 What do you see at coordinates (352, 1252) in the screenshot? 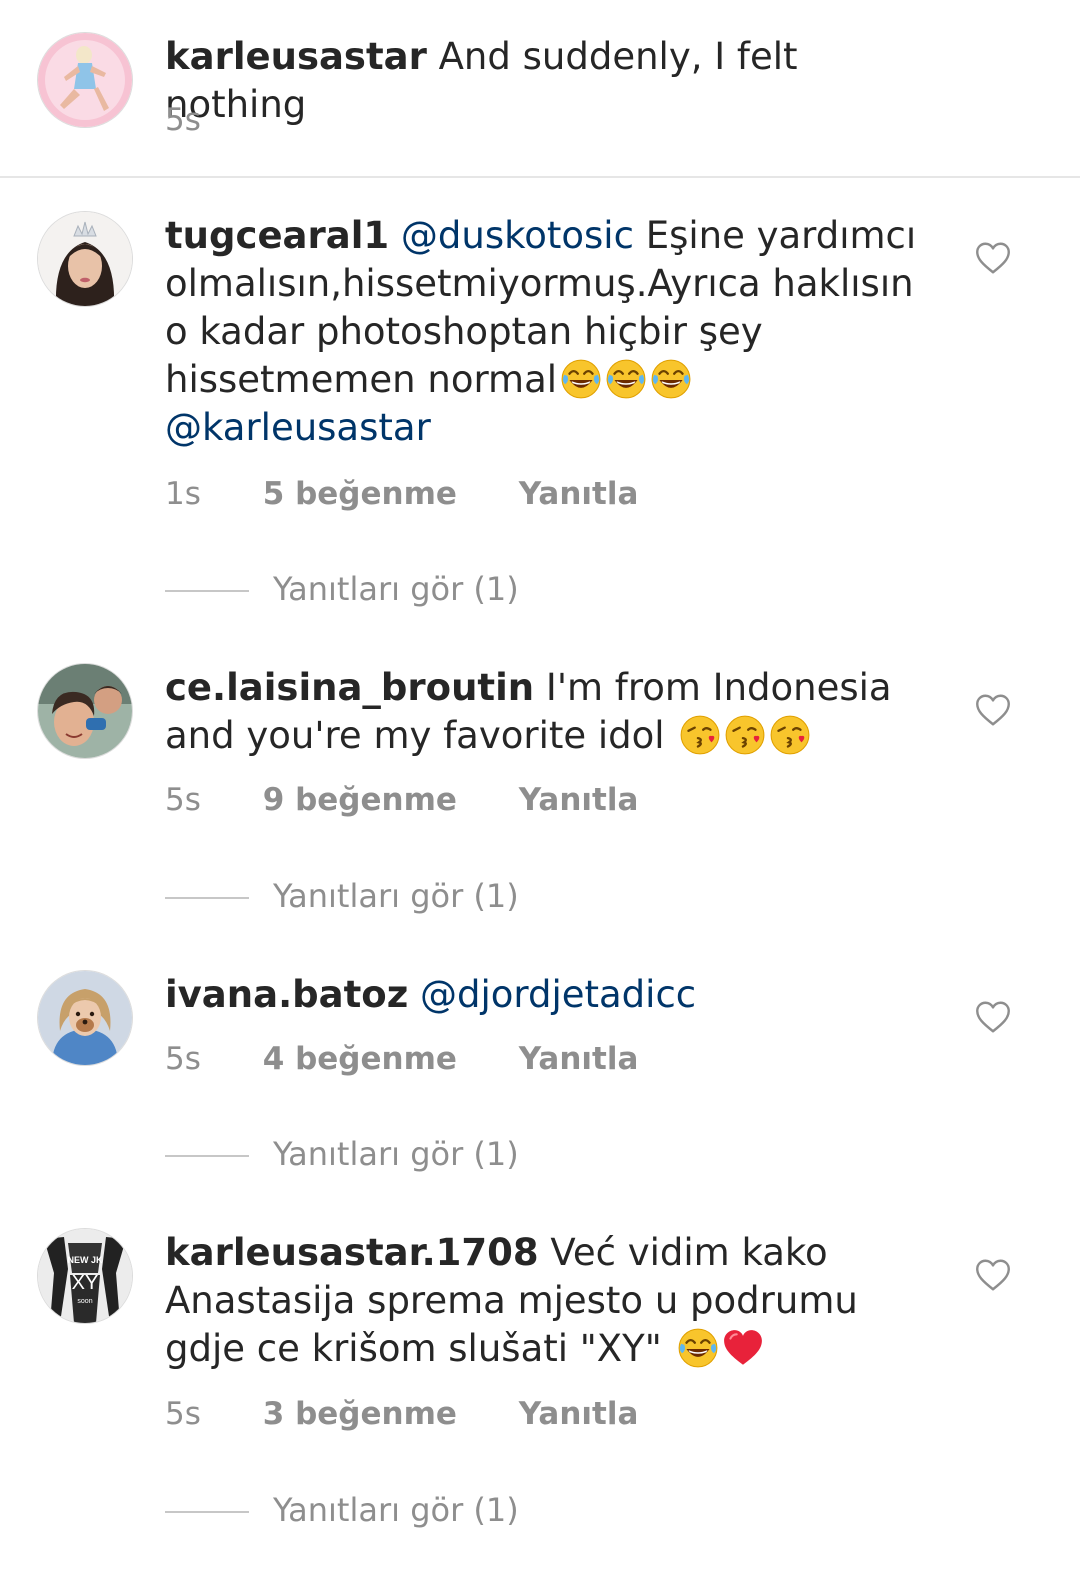
I see `username: karleusastar.1708` at bounding box center [352, 1252].